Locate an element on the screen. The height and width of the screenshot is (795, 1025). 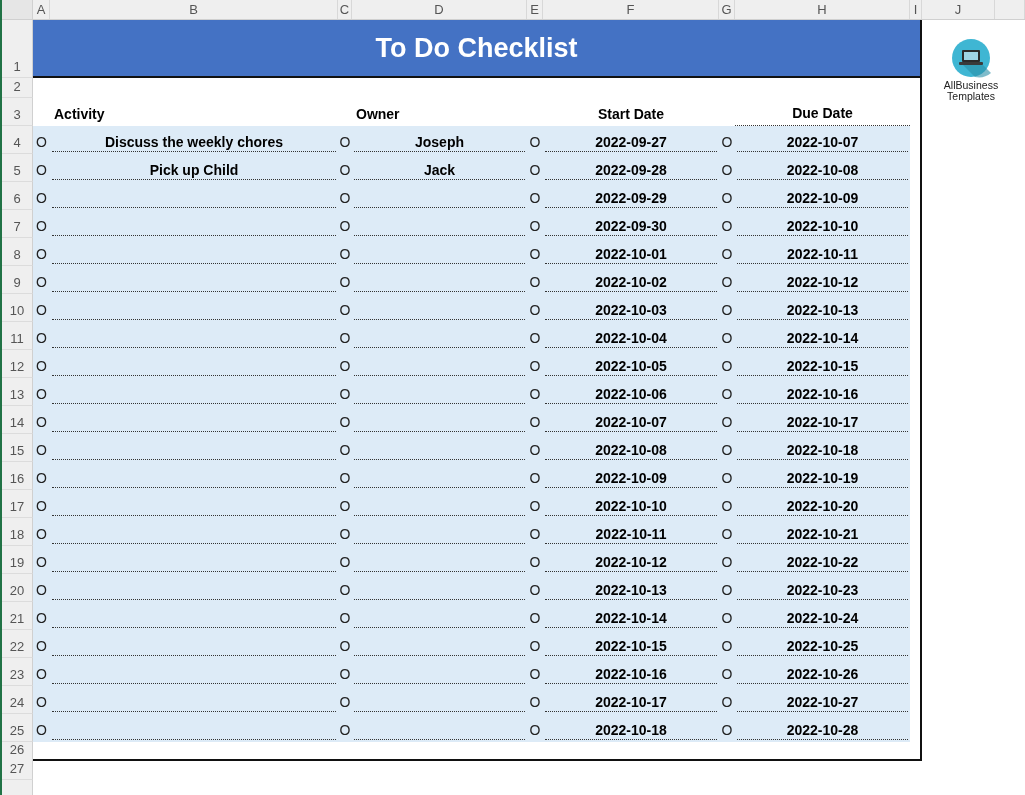
row-header: 8 is located at coordinates (17, 252).